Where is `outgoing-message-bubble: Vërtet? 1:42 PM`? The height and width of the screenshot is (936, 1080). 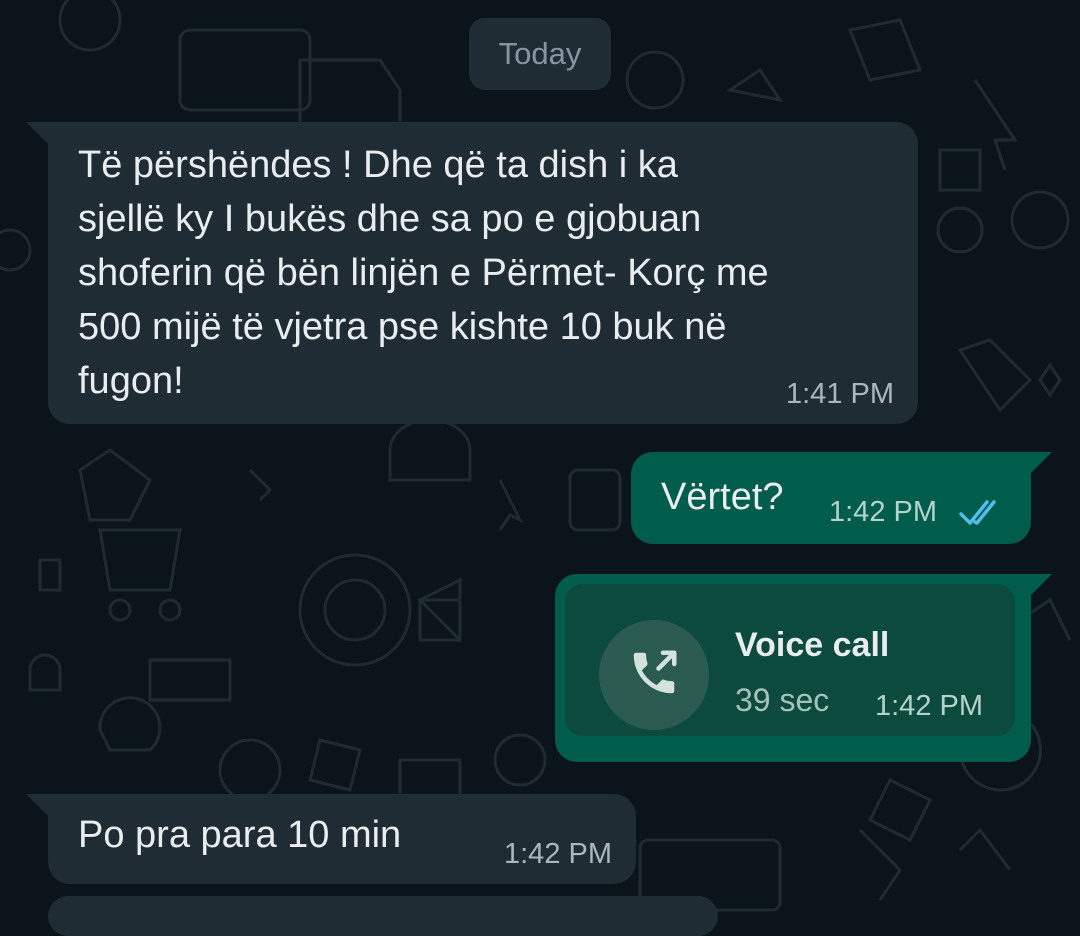 outgoing-message-bubble: Vërtet? 1:42 PM is located at coordinates (831, 498).